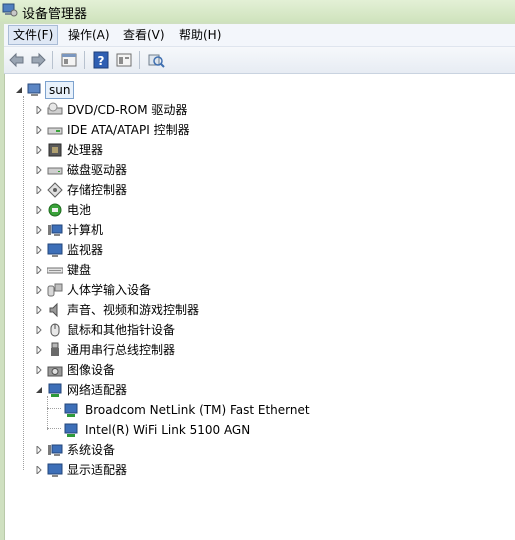  Describe the element at coordinates (235, 370) in the screenshot. I see `tree-item-camera: 图像设备` at that location.